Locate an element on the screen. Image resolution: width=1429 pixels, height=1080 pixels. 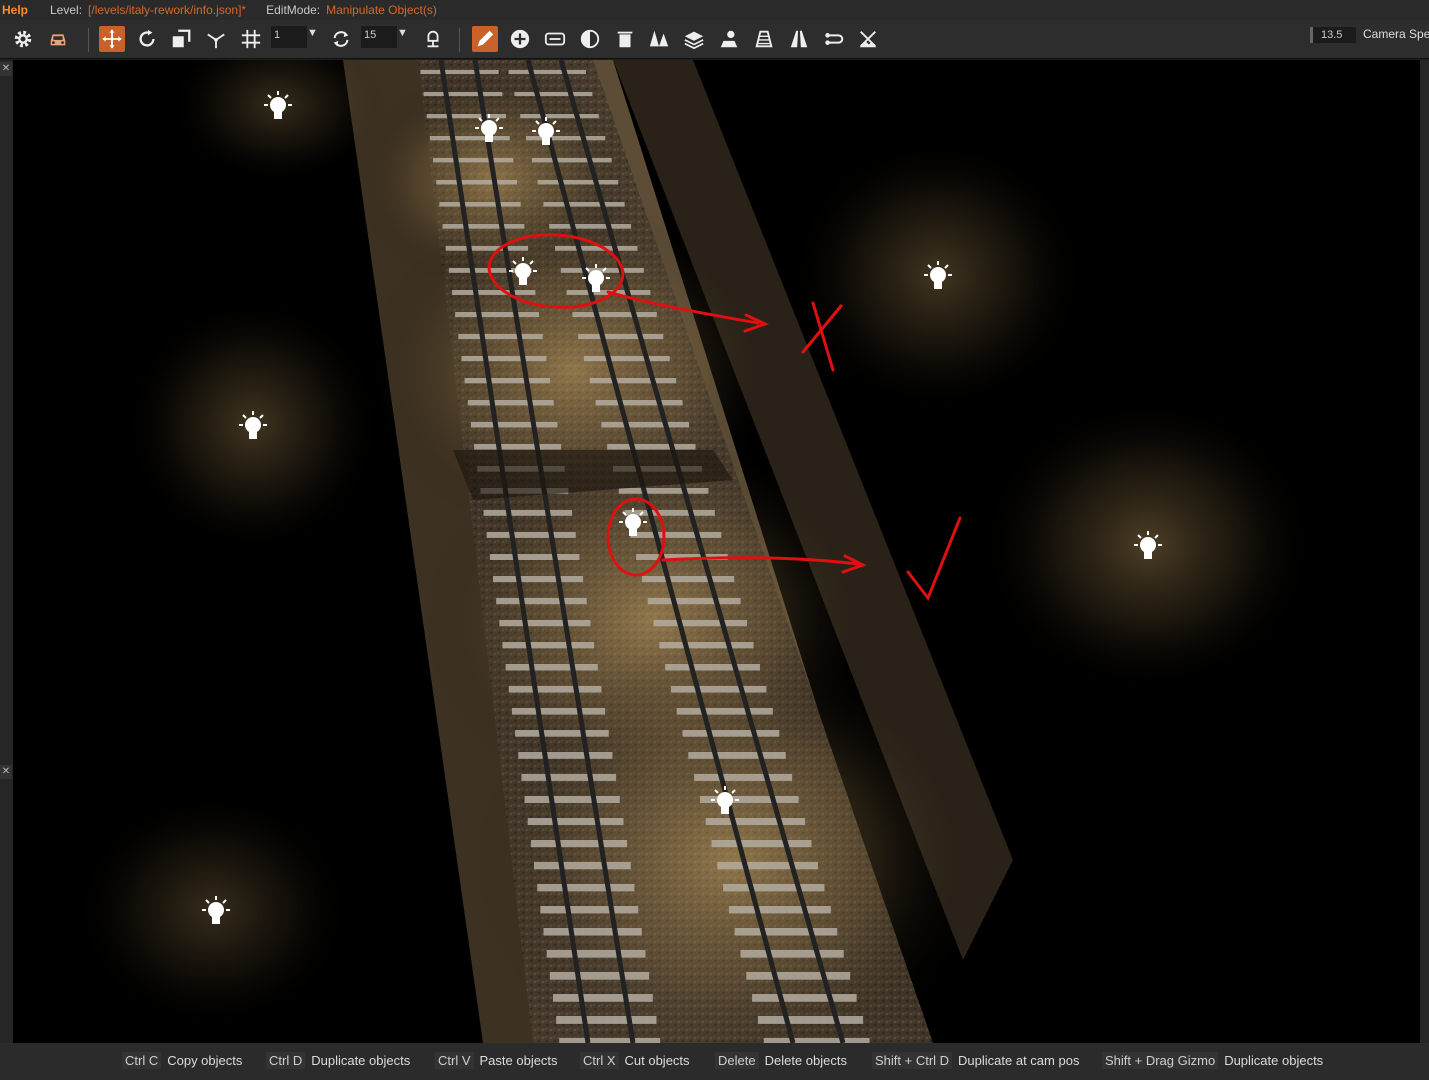
terrain-button is located at coordinates (868, 39).